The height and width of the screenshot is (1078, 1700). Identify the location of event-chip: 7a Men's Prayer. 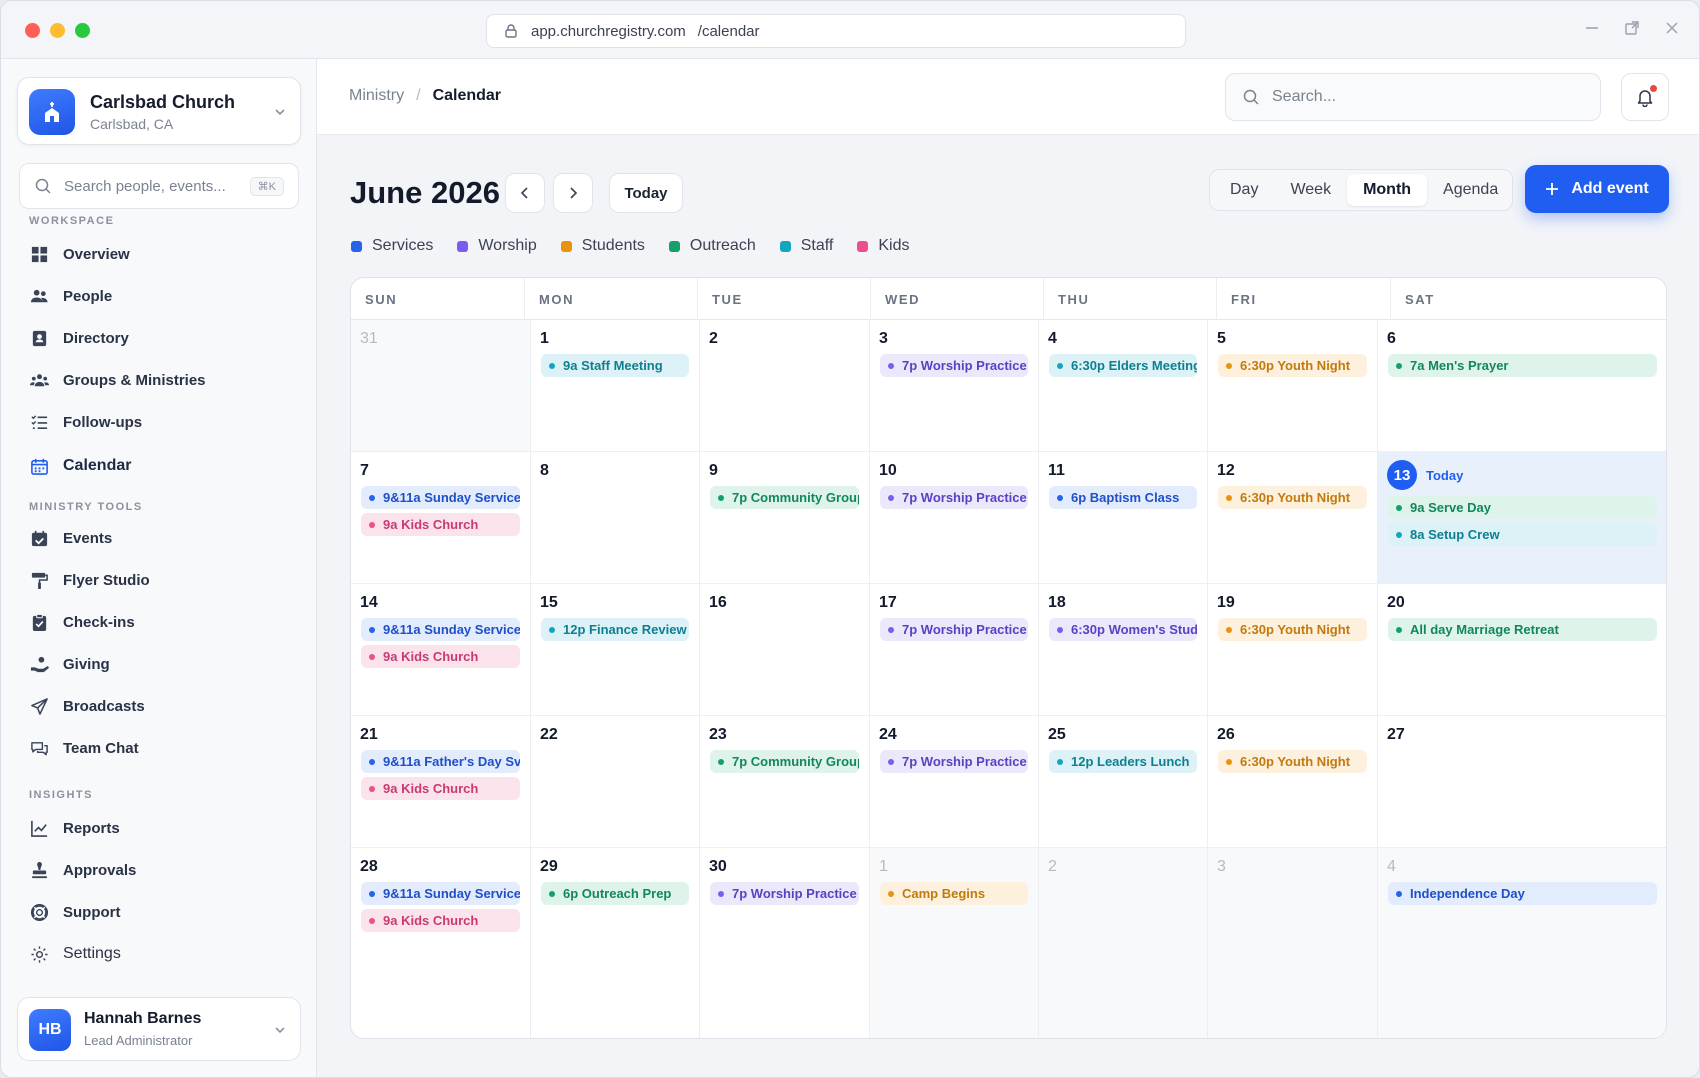
(1522, 365).